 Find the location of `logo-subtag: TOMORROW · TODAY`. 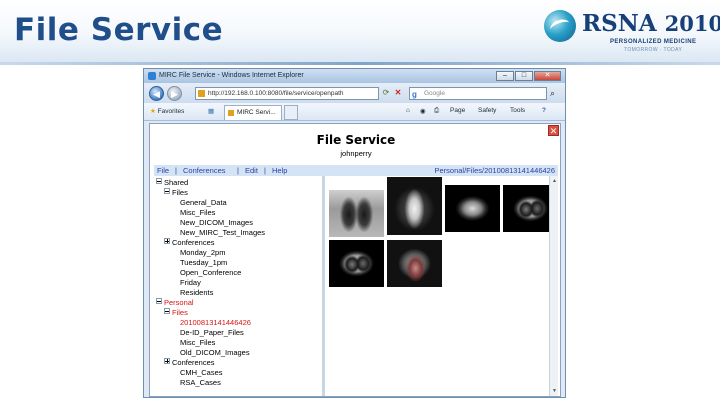

logo-subtag: TOMORROW · TODAY is located at coordinates (653, 50).